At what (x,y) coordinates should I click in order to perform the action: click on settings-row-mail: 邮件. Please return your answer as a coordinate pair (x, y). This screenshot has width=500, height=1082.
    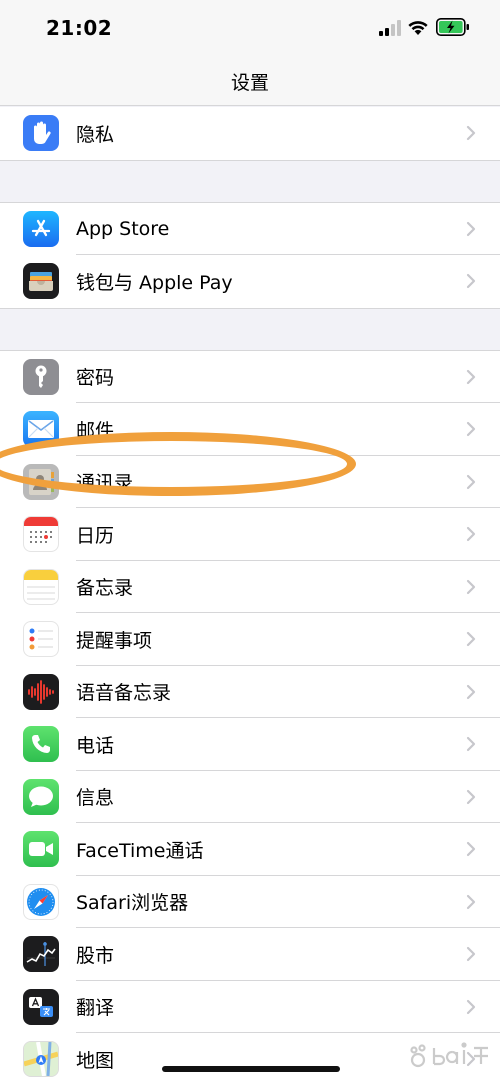
    Looking at the image, I should click on (250, 429).